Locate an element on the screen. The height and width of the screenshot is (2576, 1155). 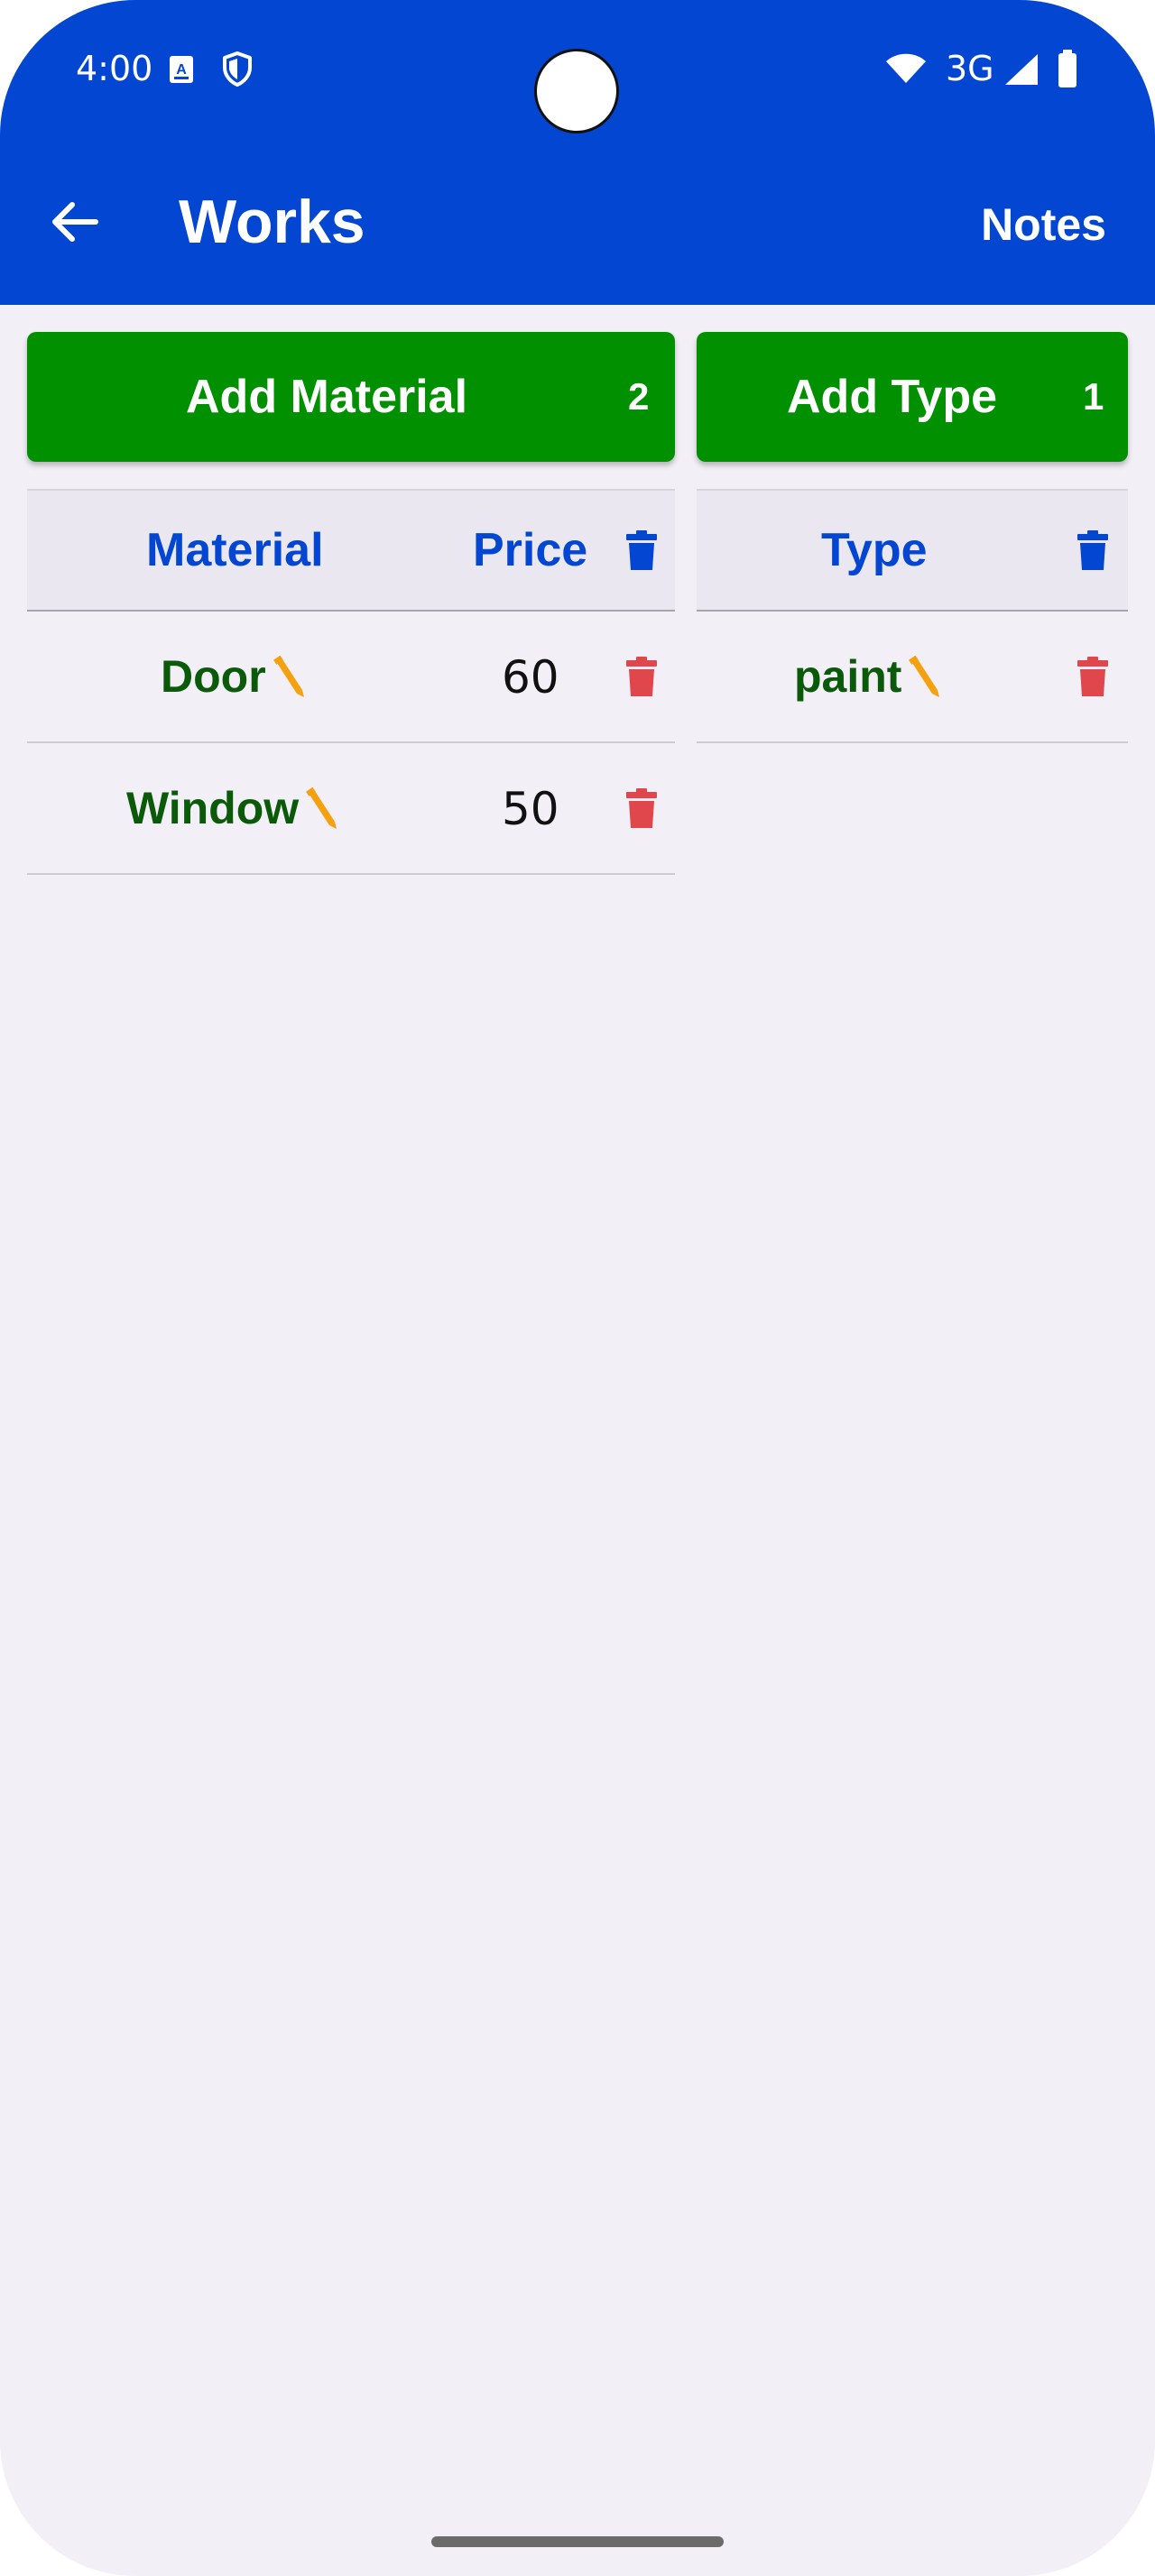
shield-icon is located at coordinates (238, 69).